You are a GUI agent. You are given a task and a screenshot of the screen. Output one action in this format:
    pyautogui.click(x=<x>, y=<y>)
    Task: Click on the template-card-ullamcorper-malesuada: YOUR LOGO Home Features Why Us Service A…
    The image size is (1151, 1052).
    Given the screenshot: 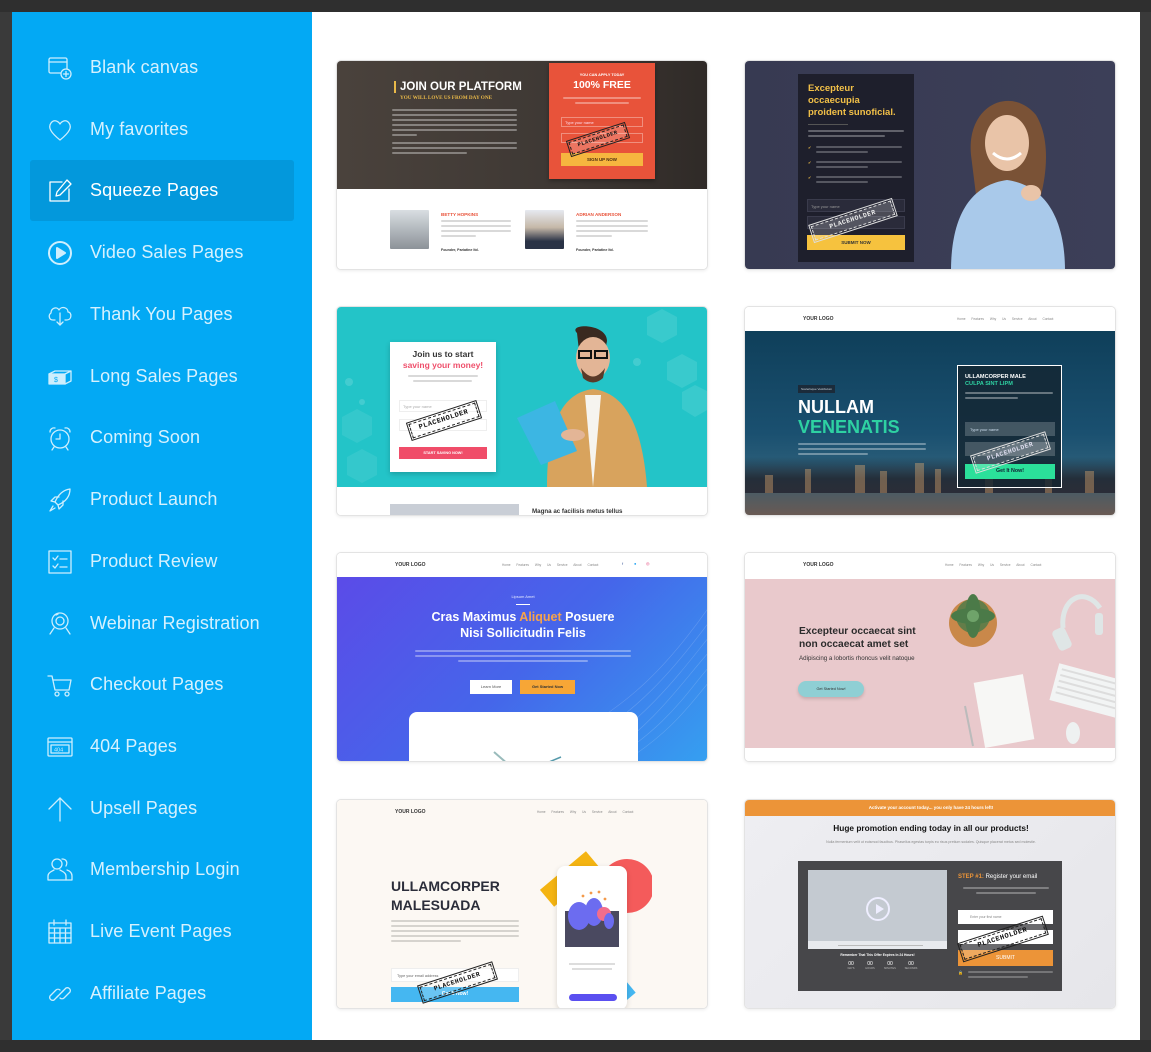 What is the action you would take?
    pyautogui.click(x=522, y=904)
    